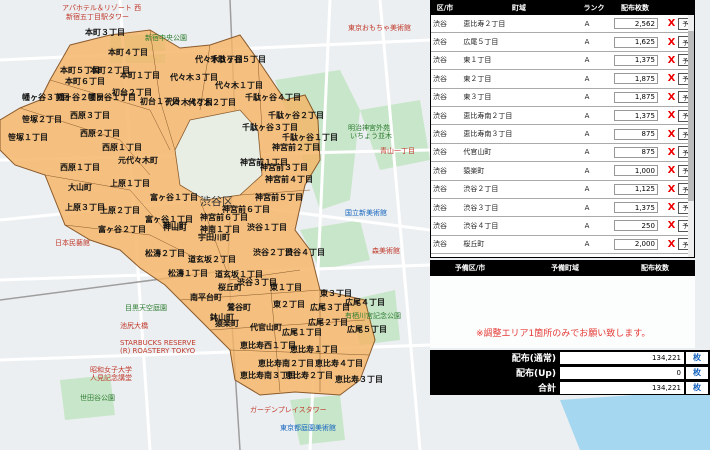 The image size is (710, 450). I want to click on area-label: 東２丁目, so click(289, 304).